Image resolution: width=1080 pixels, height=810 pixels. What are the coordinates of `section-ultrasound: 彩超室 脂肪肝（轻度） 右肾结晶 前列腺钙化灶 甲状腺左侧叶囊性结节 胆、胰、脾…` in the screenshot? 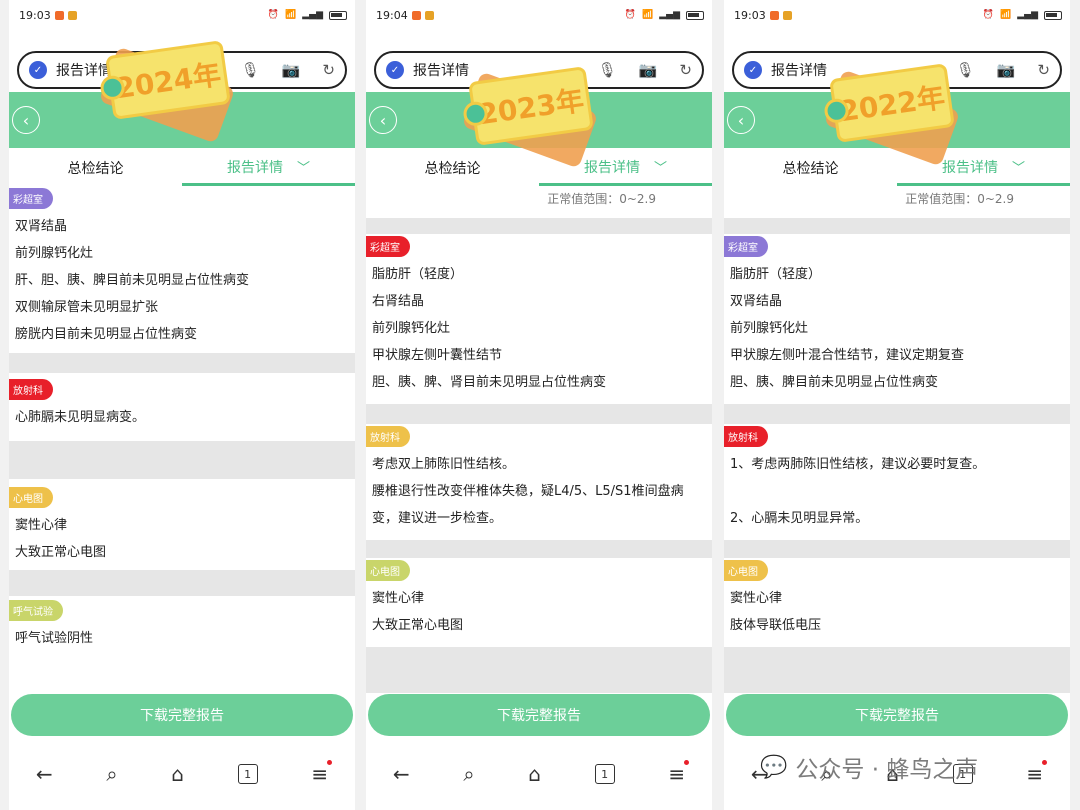 It's located at (539, 319).